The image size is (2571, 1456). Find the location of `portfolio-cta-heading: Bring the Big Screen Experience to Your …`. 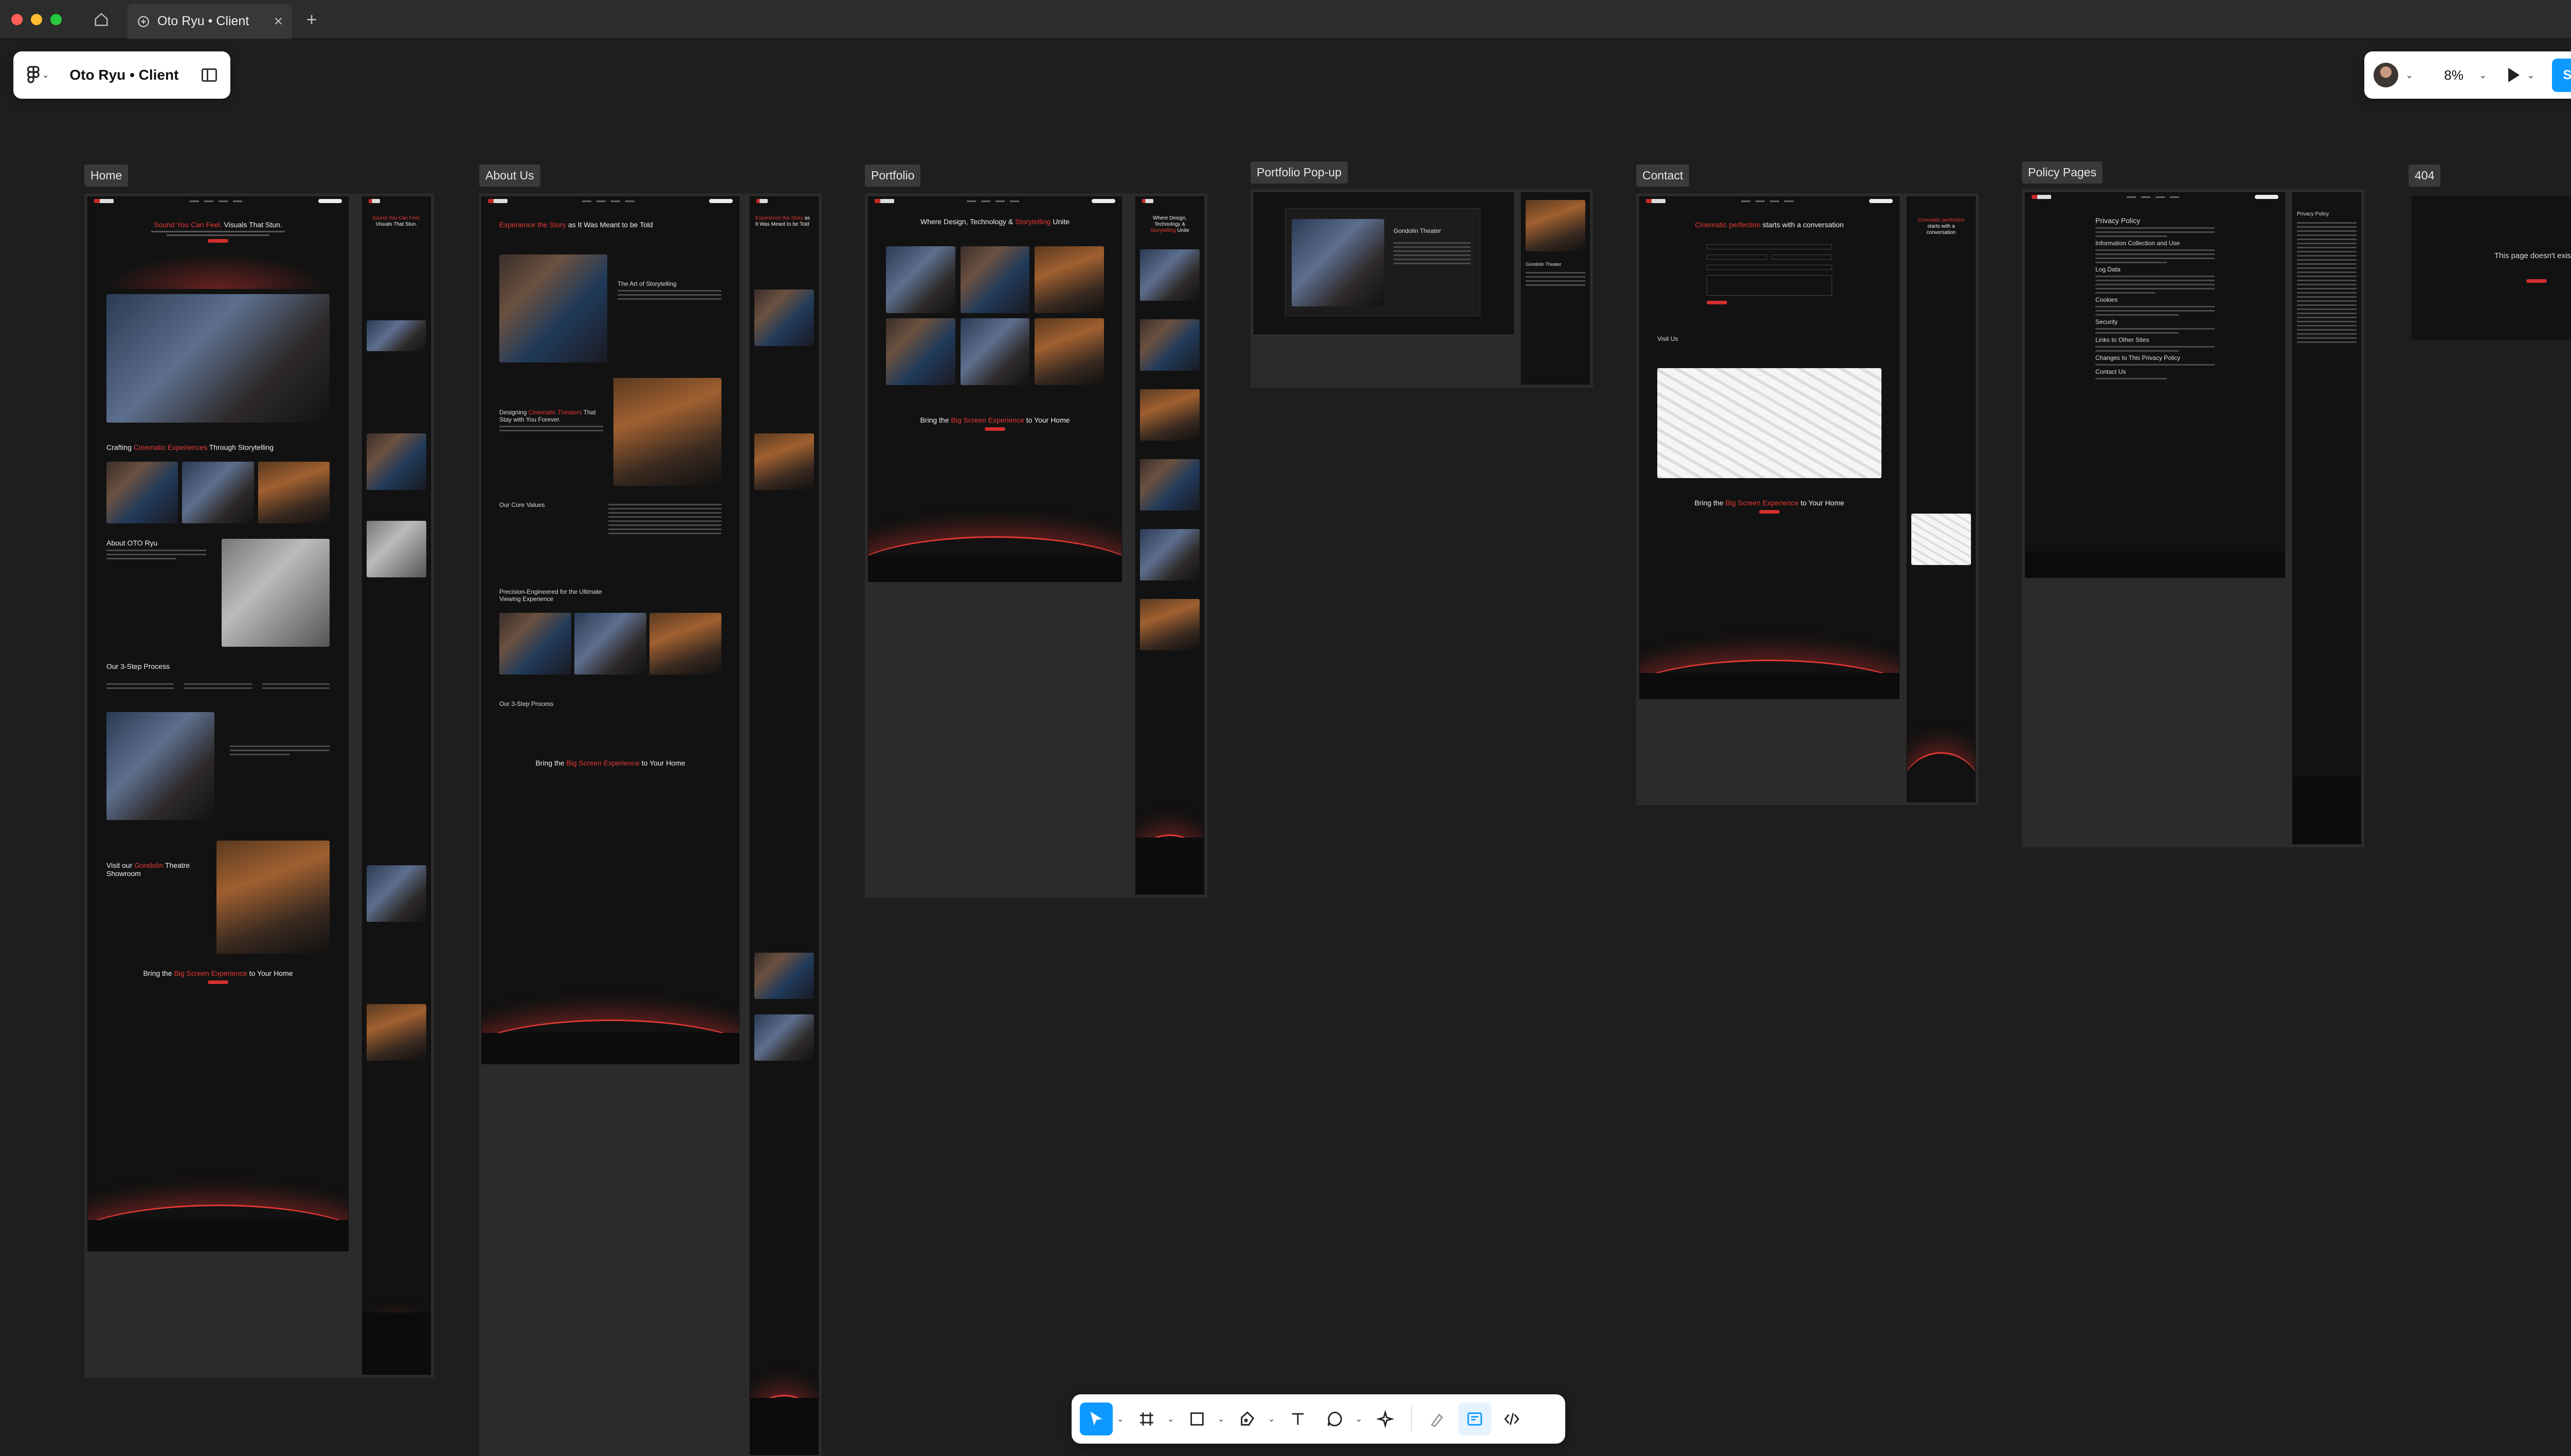

portfolio-cta-heading: Bring the Big Screen Experience to Your … is located at coordinates (995, 420).